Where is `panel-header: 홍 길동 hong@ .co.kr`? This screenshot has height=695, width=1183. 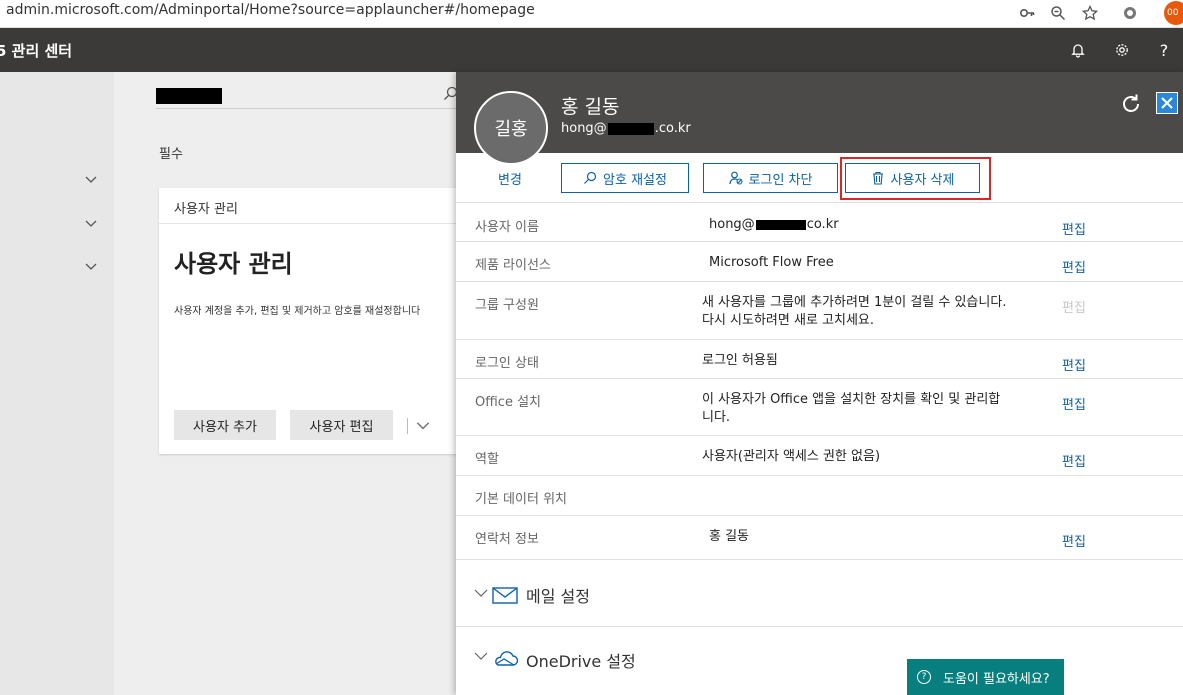
panel-header: 홍 길동 hong@ .co.kr is located at coordinates (819, 112).